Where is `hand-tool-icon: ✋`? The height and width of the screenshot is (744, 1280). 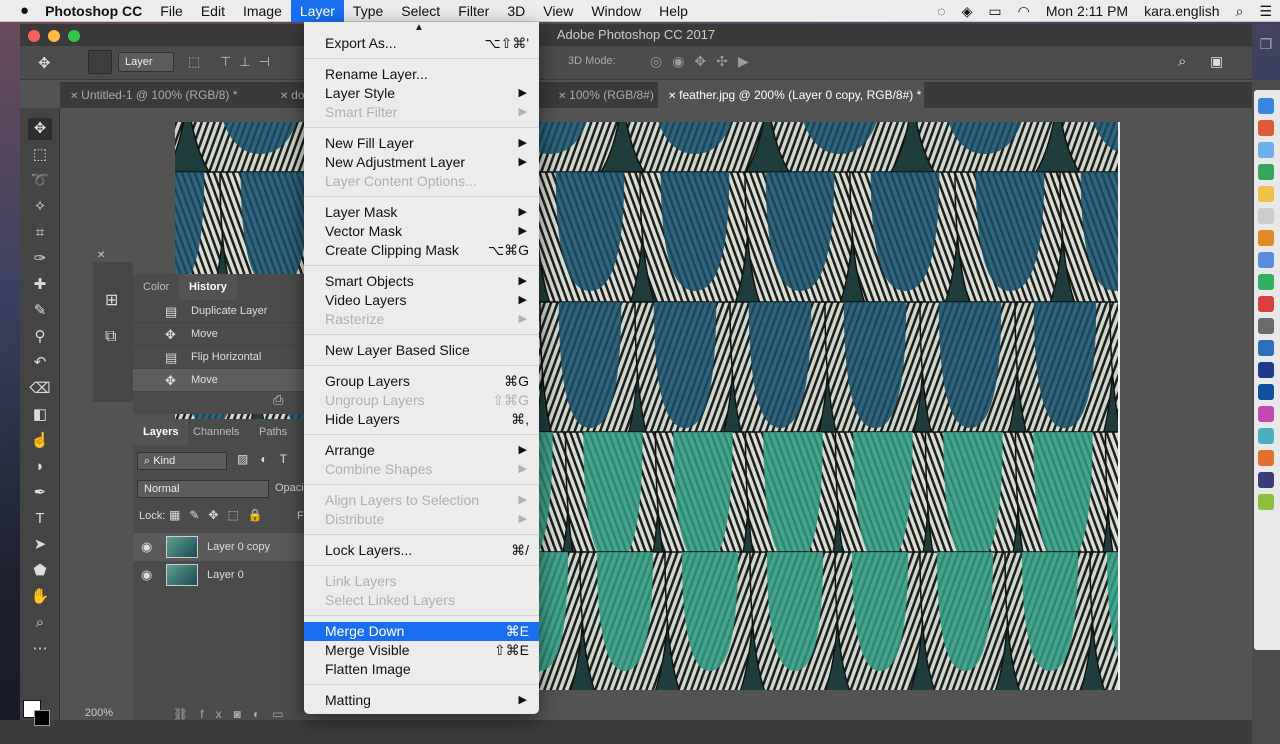
hand-tool-icon: ✋ is located at coordinates (40, 597).